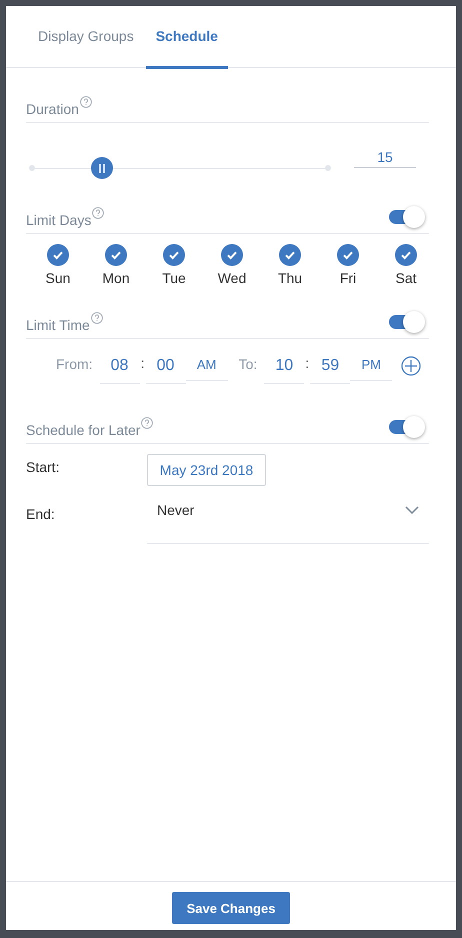 Image resolution: width=462 pixels, height=938 pixels. I want to click on minute-field: 00, so click(166, 367).